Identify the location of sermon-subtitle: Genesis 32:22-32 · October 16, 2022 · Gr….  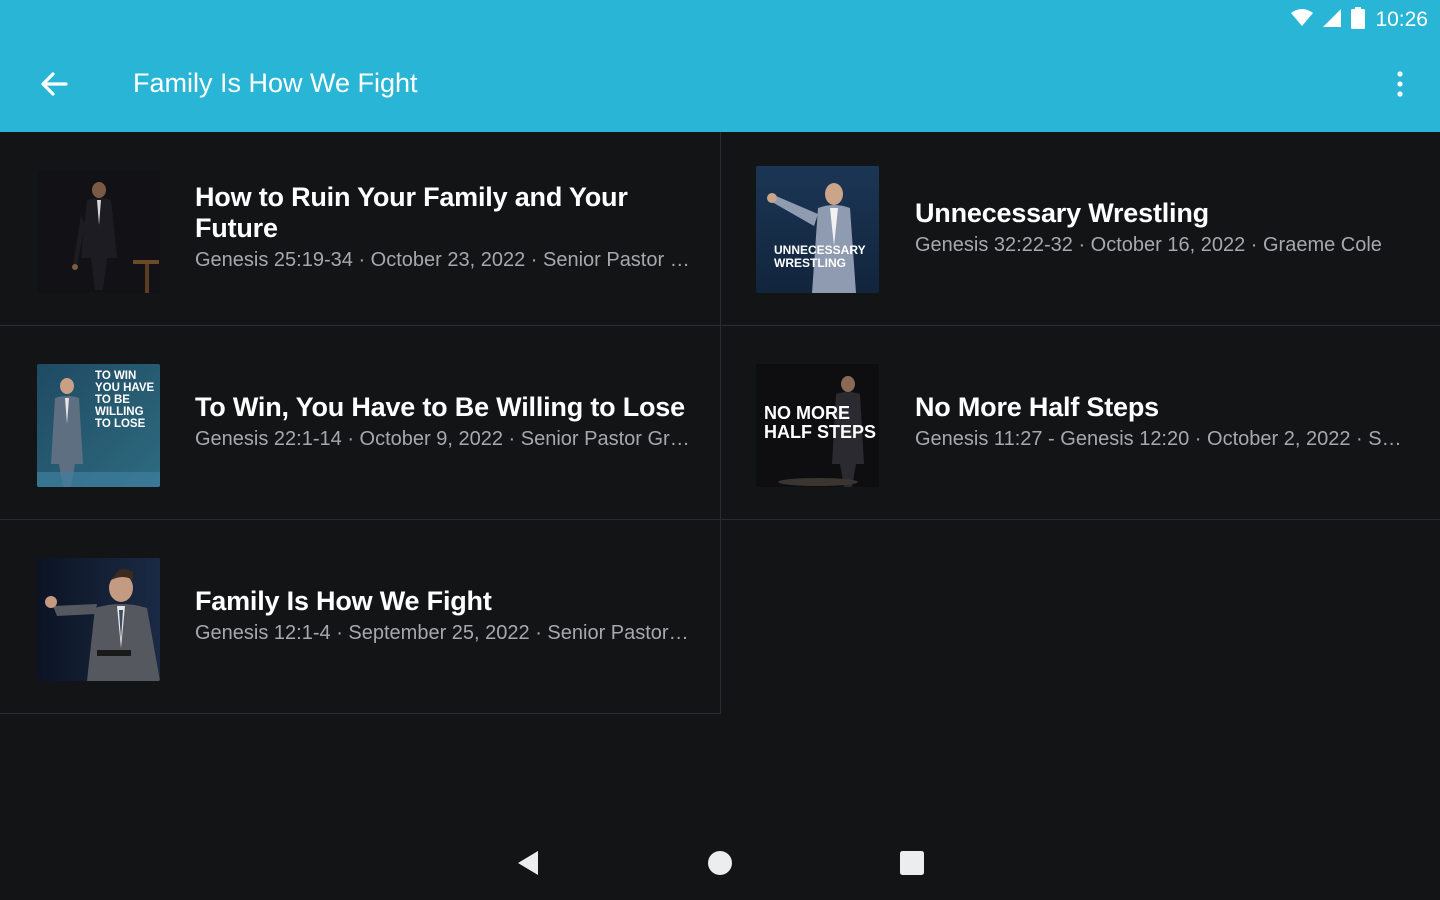
(1148, 244).